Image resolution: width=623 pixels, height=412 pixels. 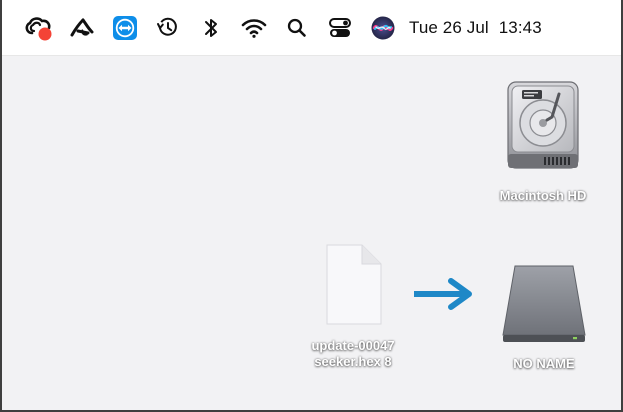 I want to click on menu-bar: Tue 26 Jul 13:43, so click(x=311, y=28).